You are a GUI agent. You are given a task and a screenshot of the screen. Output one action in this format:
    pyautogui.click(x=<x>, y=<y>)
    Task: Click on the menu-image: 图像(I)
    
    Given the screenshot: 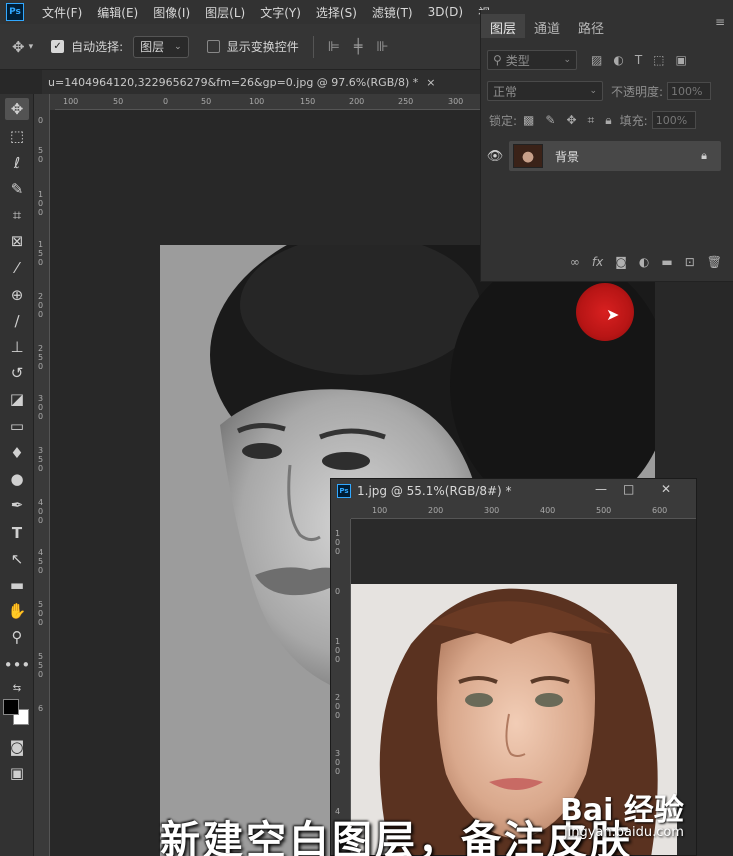 What is the action you would take?
    pyautogui.click(x=171, y=12)
    